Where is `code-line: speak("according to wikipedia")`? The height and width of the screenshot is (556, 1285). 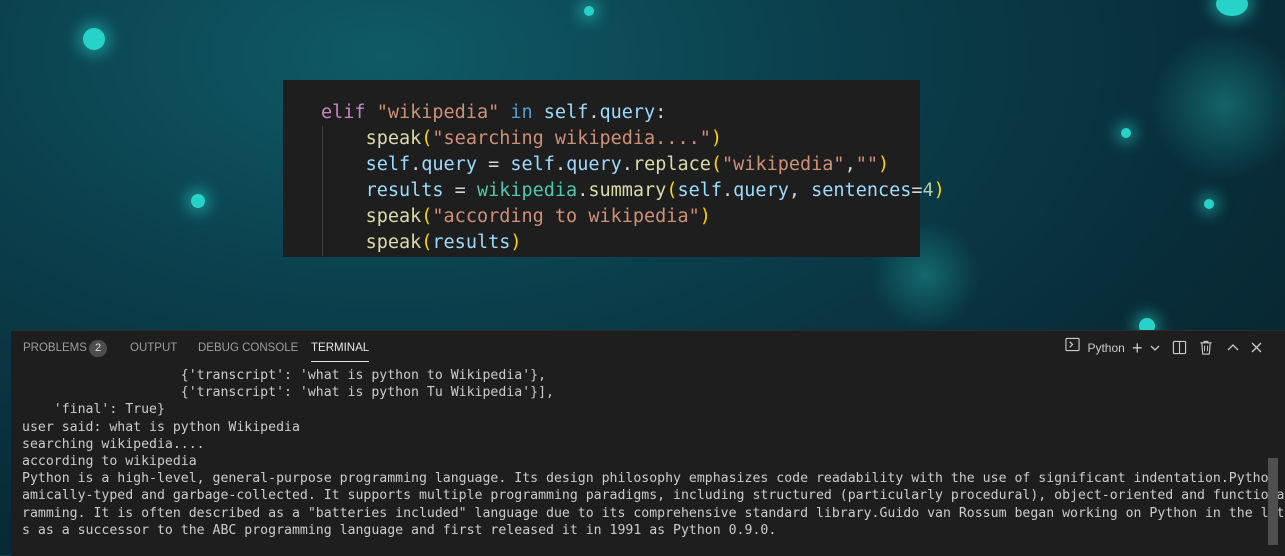 code-line: speak("according to wikipedia") is located at coordinates (620, 217).